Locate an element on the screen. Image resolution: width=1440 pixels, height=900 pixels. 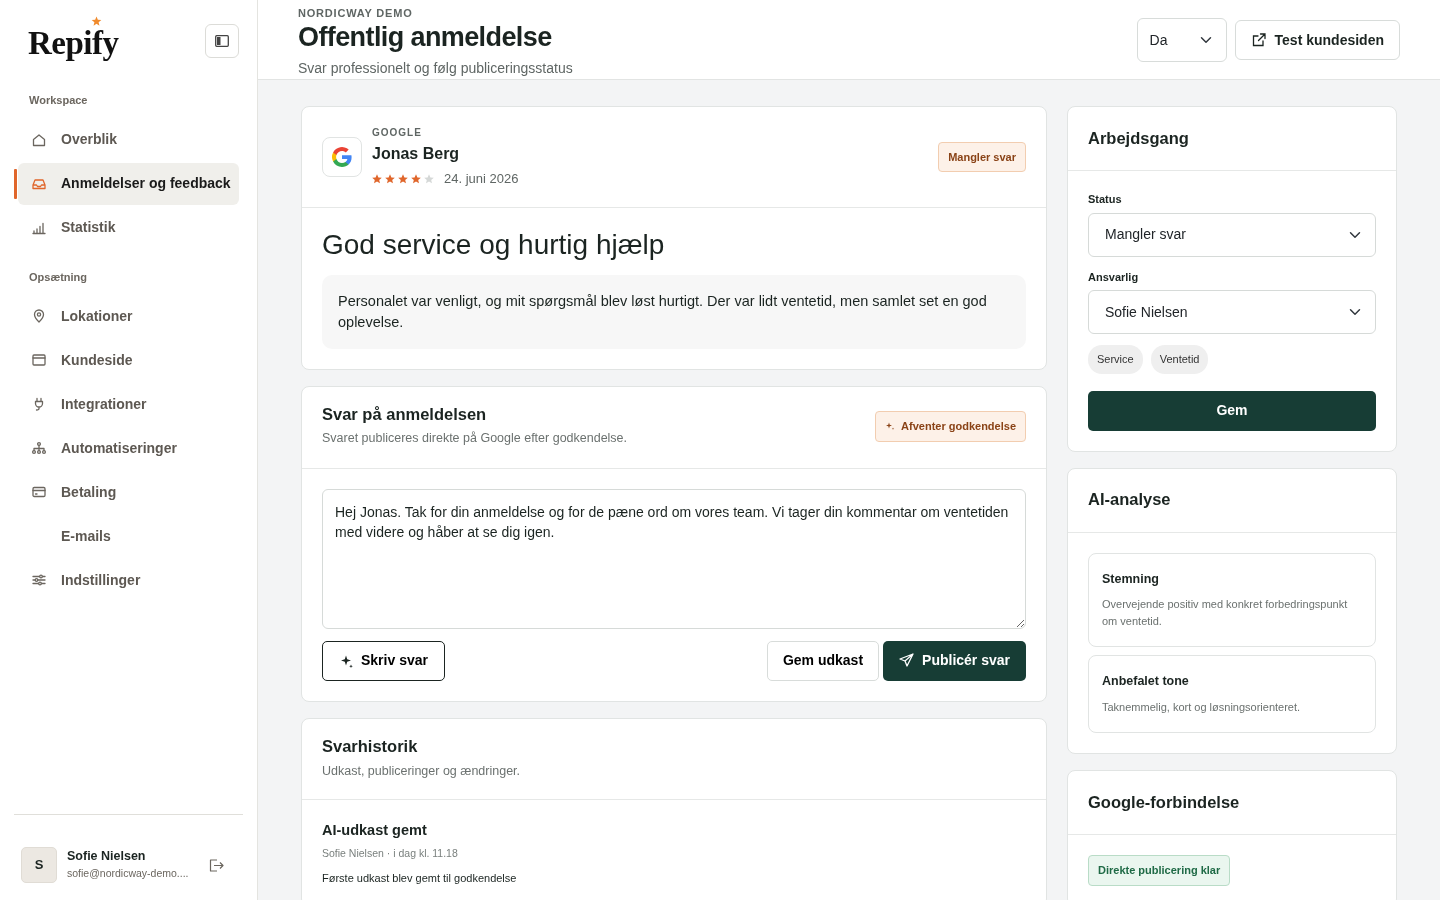
analysis-title: Stemning is located at coordinates (1131, 579).